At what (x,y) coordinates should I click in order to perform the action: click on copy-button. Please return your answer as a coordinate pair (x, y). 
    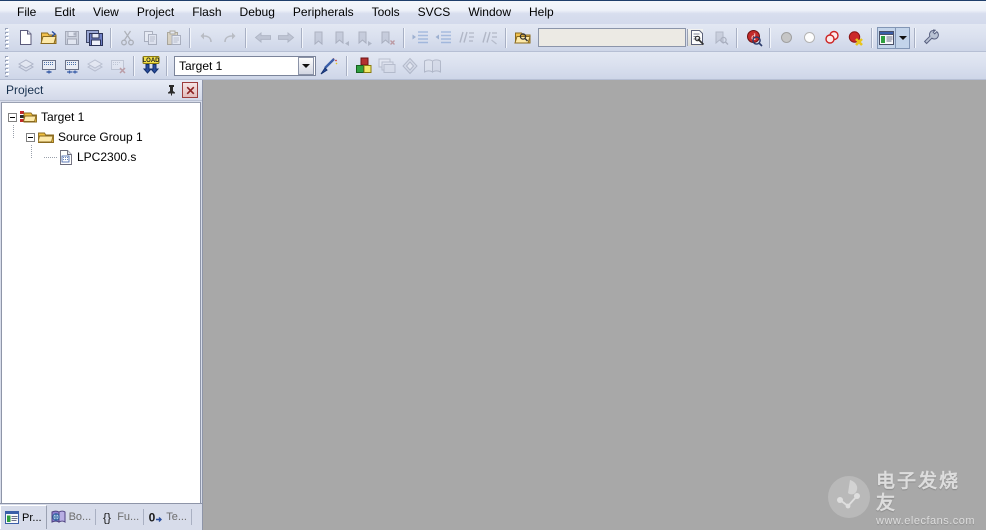
    Looking at the image, I should click on (150, 38).